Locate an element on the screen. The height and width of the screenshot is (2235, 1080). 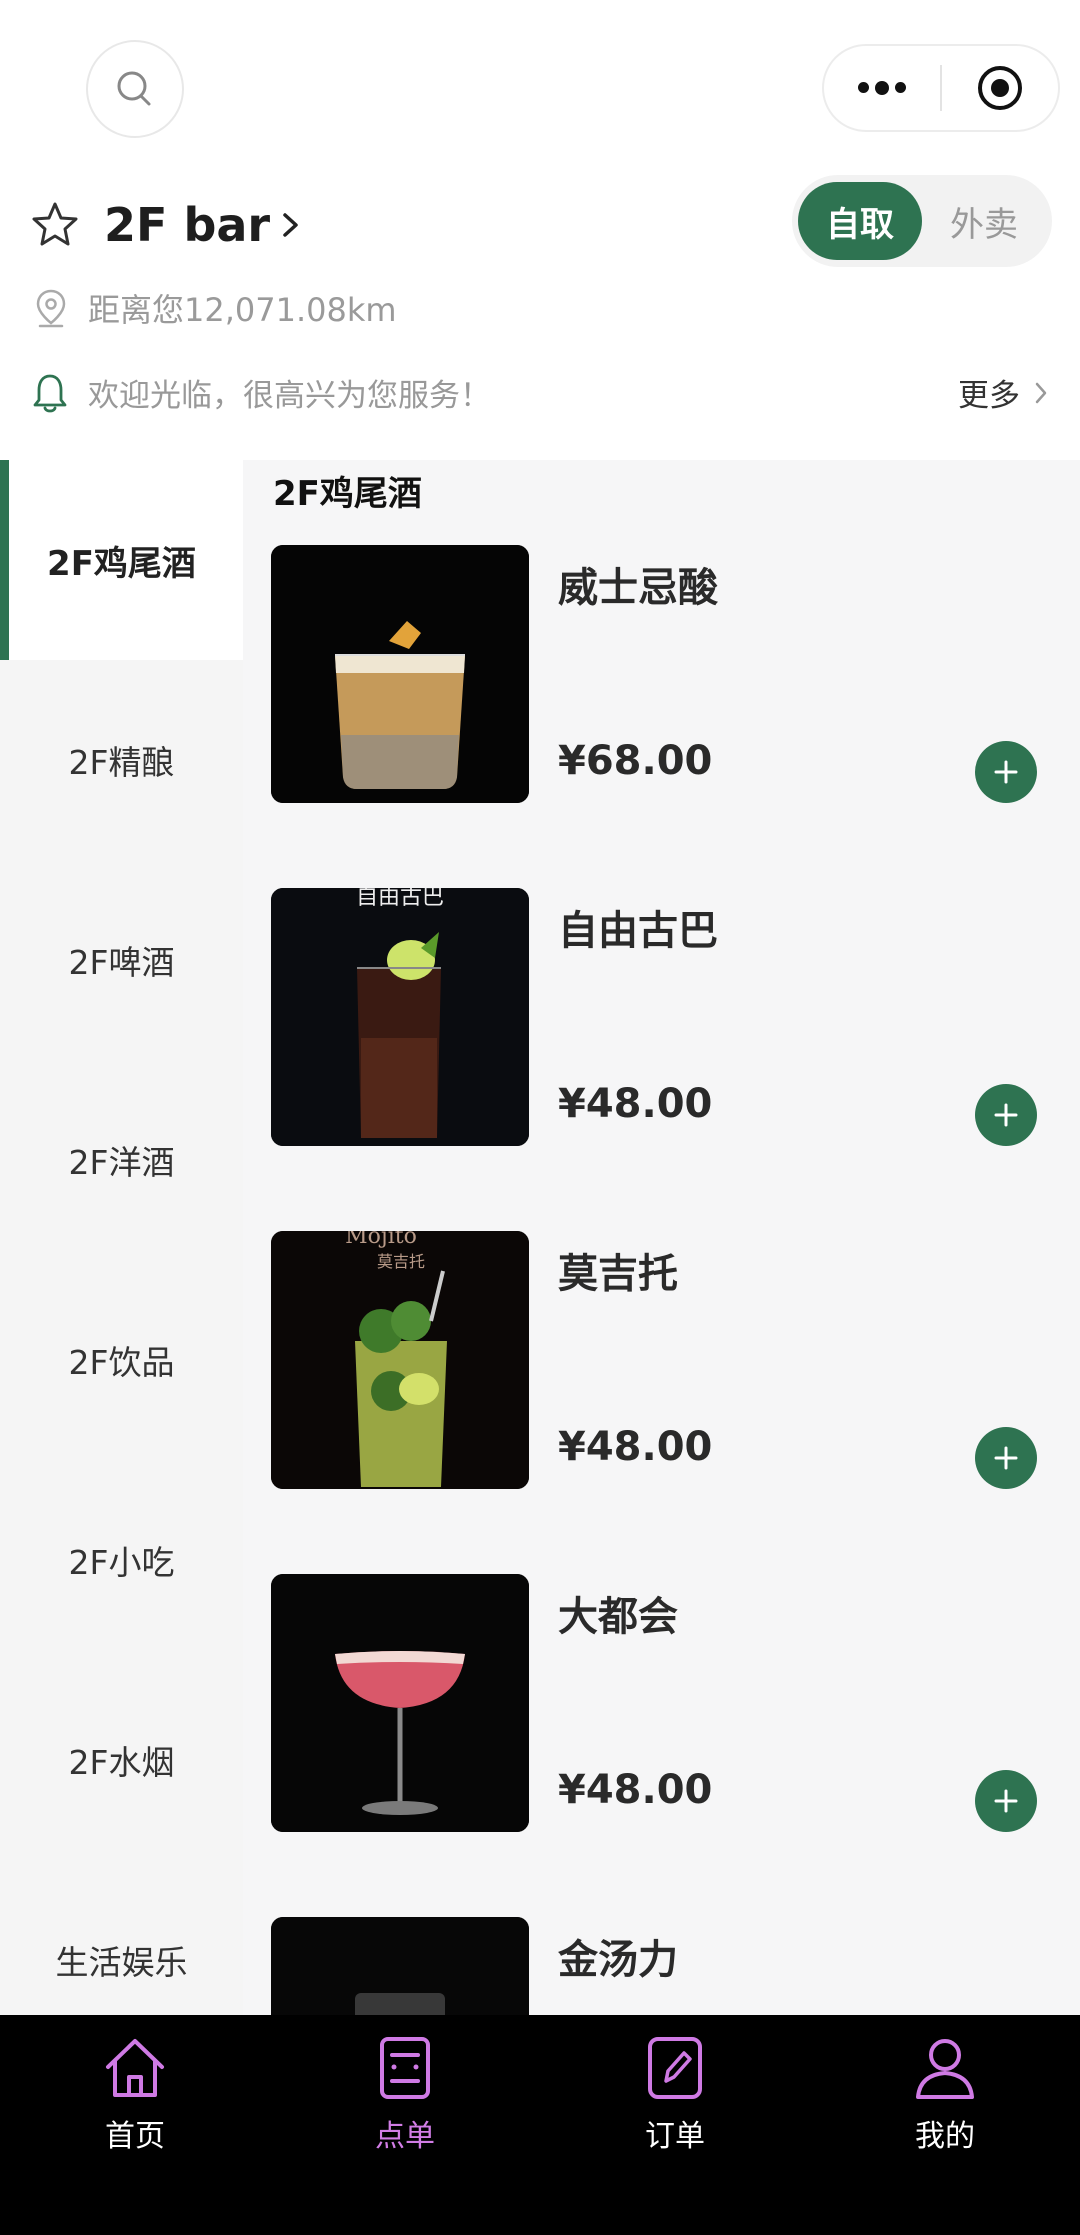
more-dots-icon is located at coordinates (882, 87).